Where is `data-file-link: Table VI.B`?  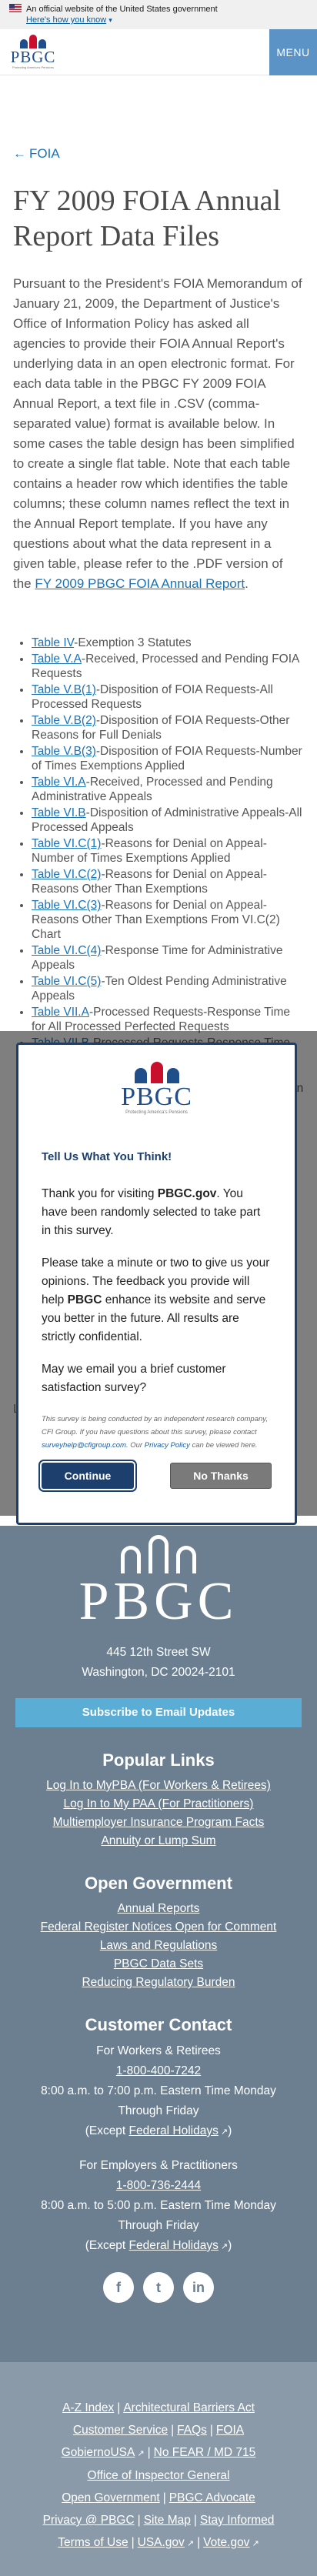
data-file-link: Table VI.B is located at coordinates (59, 812).